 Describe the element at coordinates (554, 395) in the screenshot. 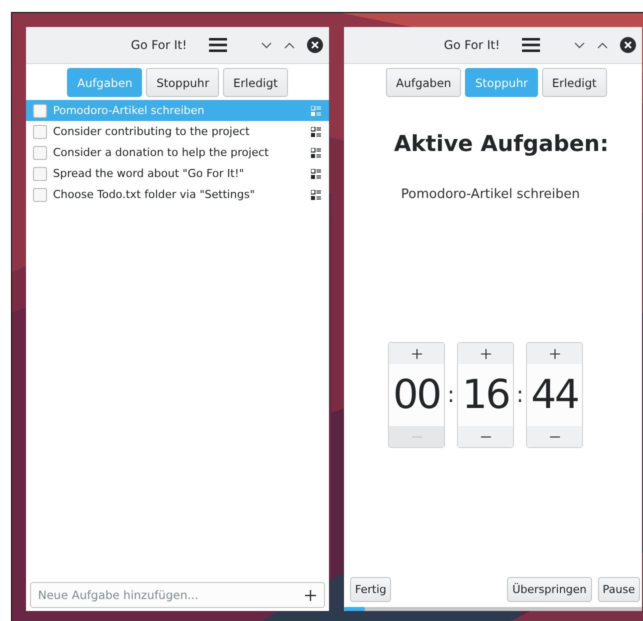

I see `time-value: 44` at that location.